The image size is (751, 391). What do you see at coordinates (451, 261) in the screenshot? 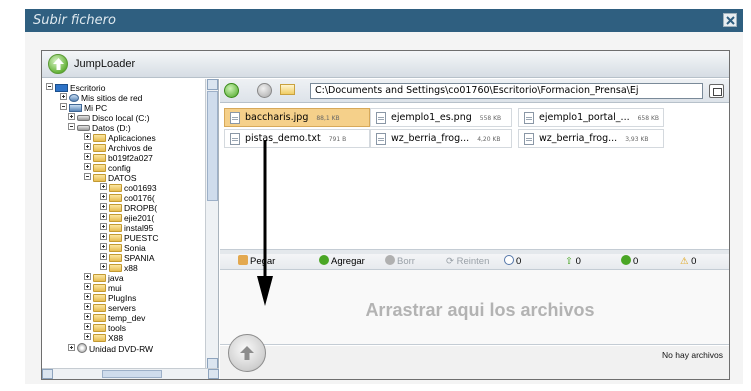
I see `retry-icon: ⟳` at bounding box center [451, 261].